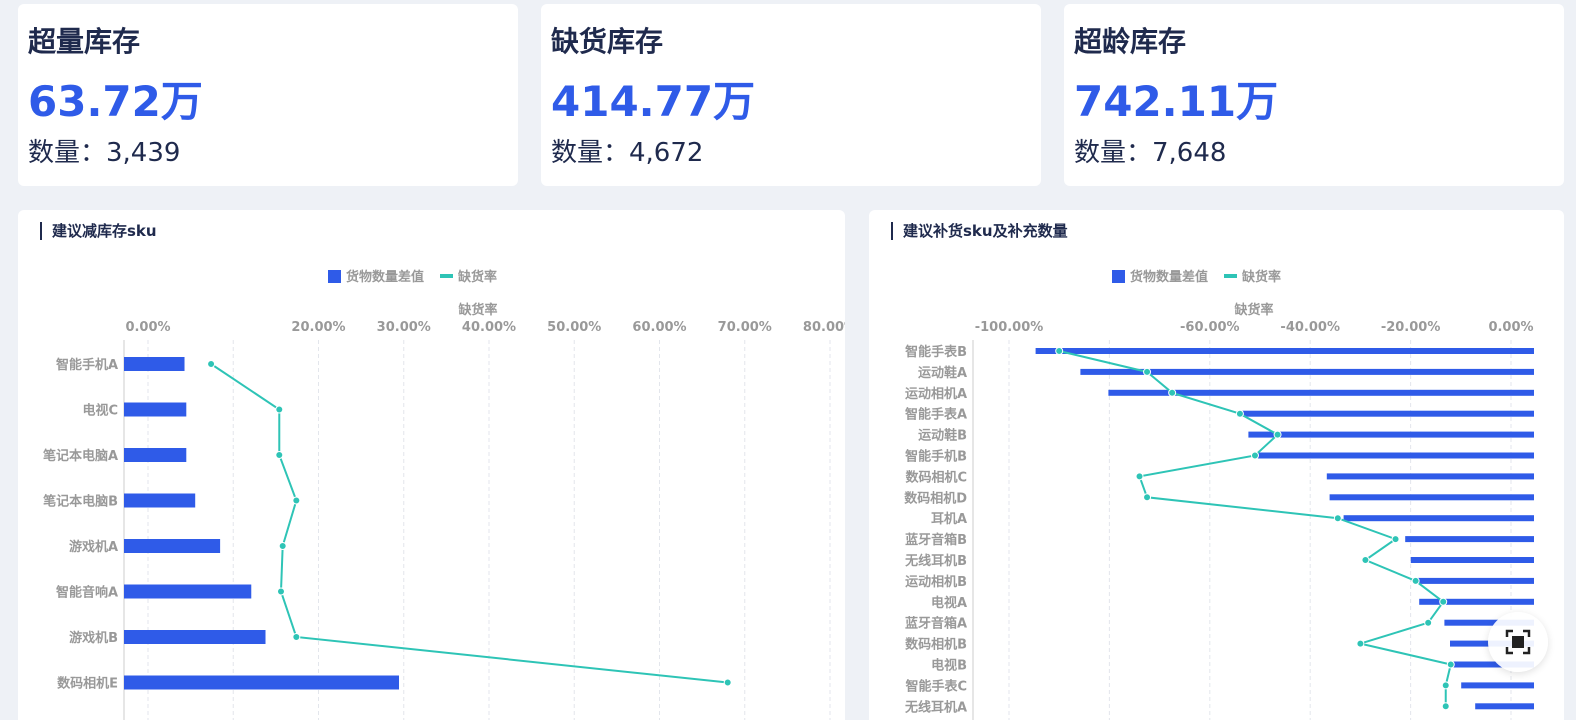  What do you see at coordinates (80, 502) in the screenshot?
I see `category-label: 笔记本电脑B` at bounding box center [80, 502].